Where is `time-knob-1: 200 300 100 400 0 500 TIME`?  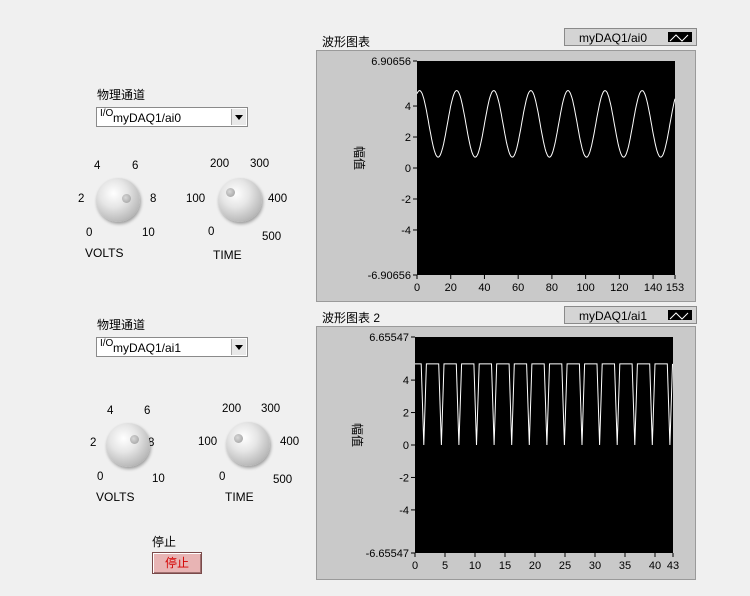
time-knob-1: 200 300 100 400 0 500 TIME is located at coordinates (242, 208).